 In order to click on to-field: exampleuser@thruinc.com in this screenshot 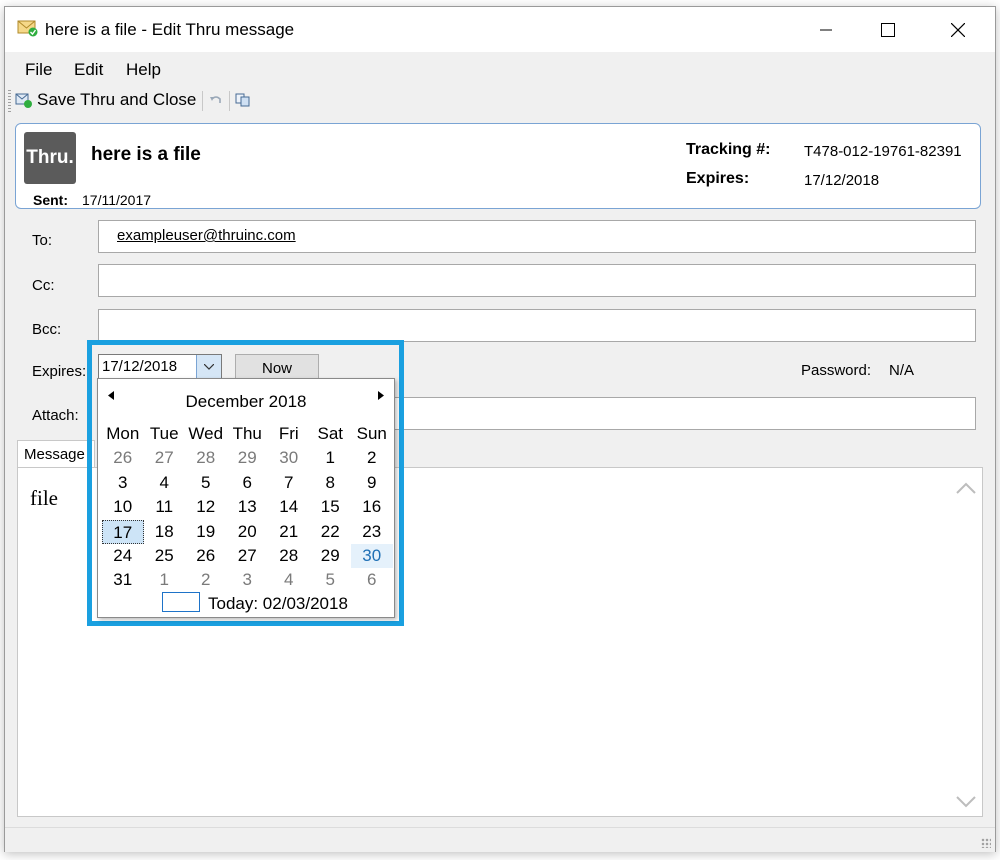, I will do `click(537, 236)`.